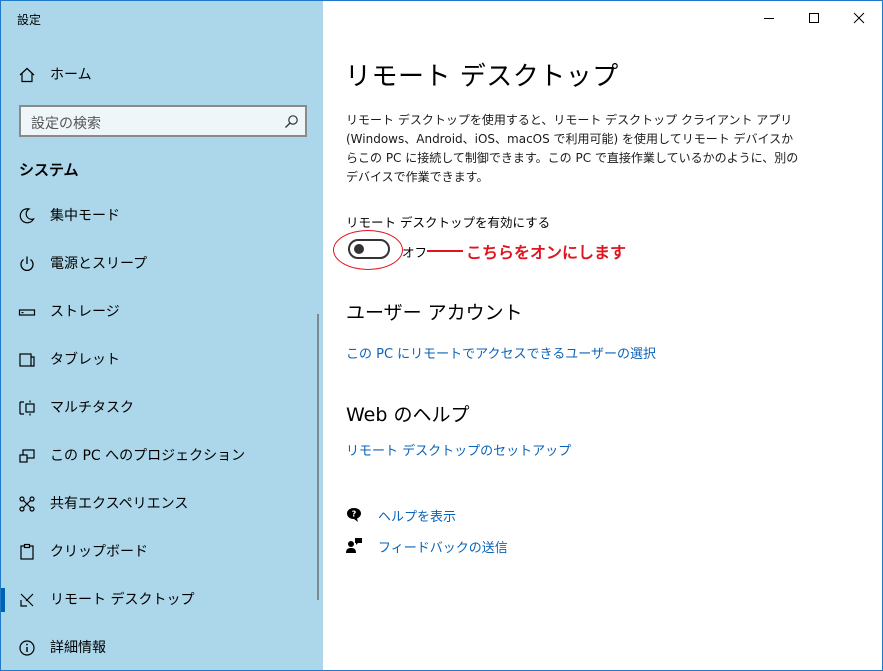 This screenshot has width=883, height=671. Describe the element at coordinates (162, 264) in the screenshot. I see `sidebar-item-power-sleep: 電源とスリープ` at that location.